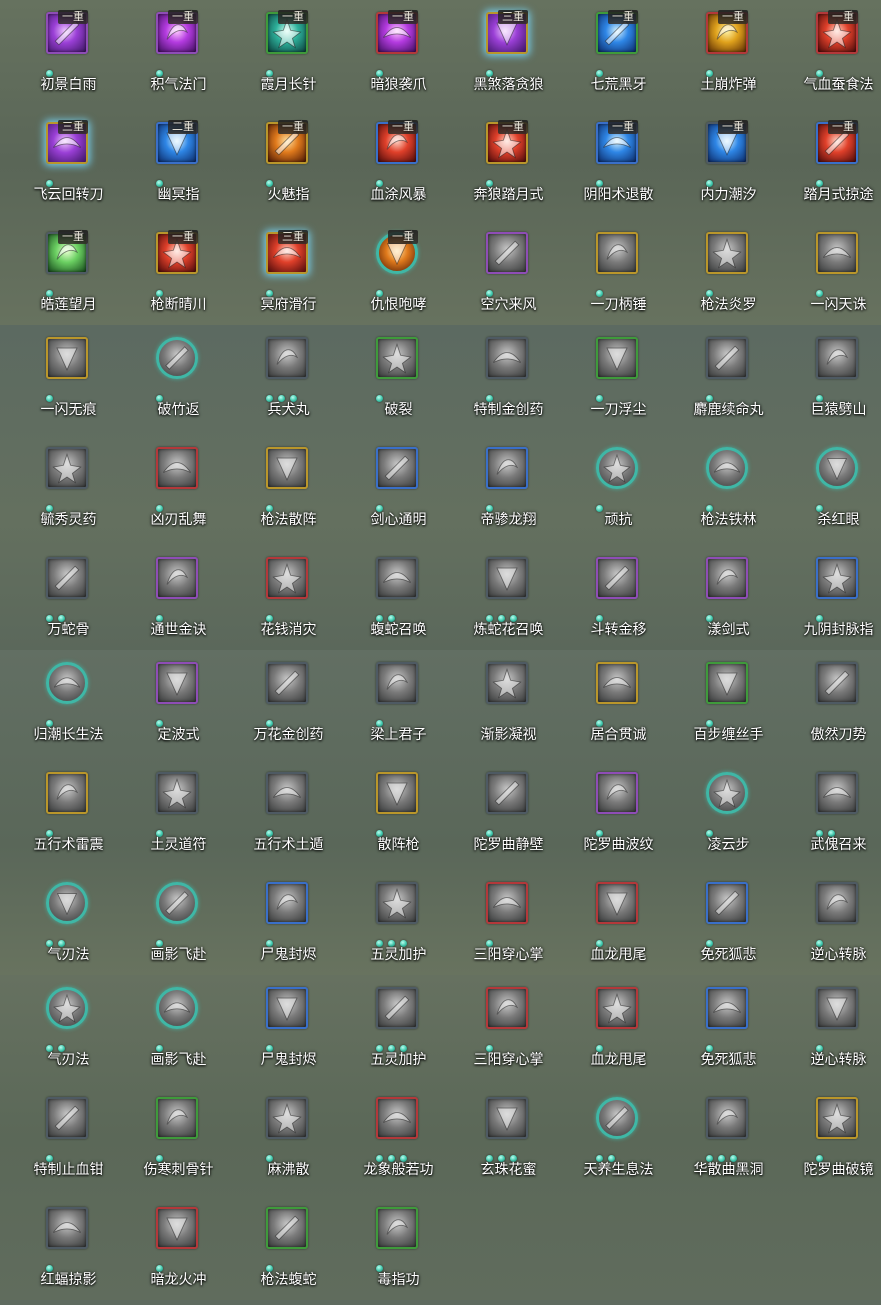 Image resolution: width=881 pixels, height=1305 pixels. Describe the element at coordinates (721, 925) in the screenshot. I see `skill-slot: 免死狐悲` at that location.